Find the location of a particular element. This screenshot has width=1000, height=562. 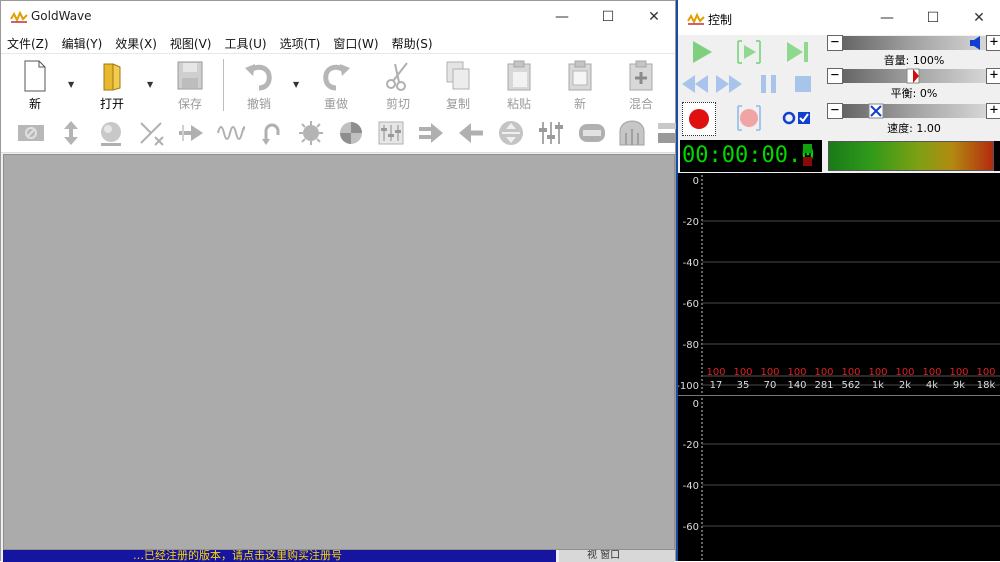

control-minimize-button: — is located at coordinates (887, 17).